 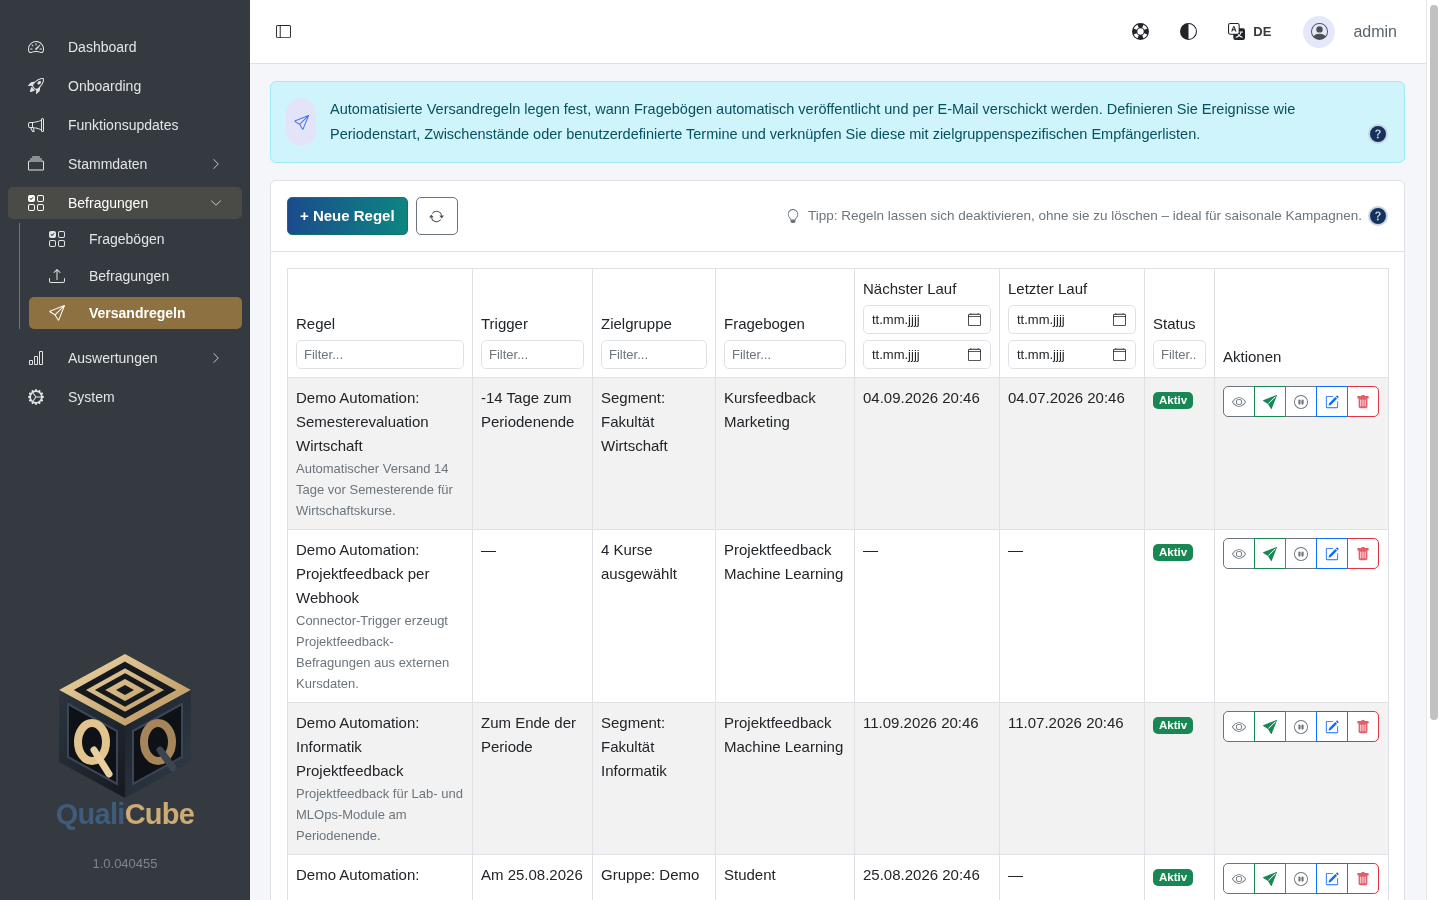 What do you see at coordinates (654, 616) in the screenshot?
I see `table-cell: 4 Kurse ausgewählt` at bounding box center [654, 616].